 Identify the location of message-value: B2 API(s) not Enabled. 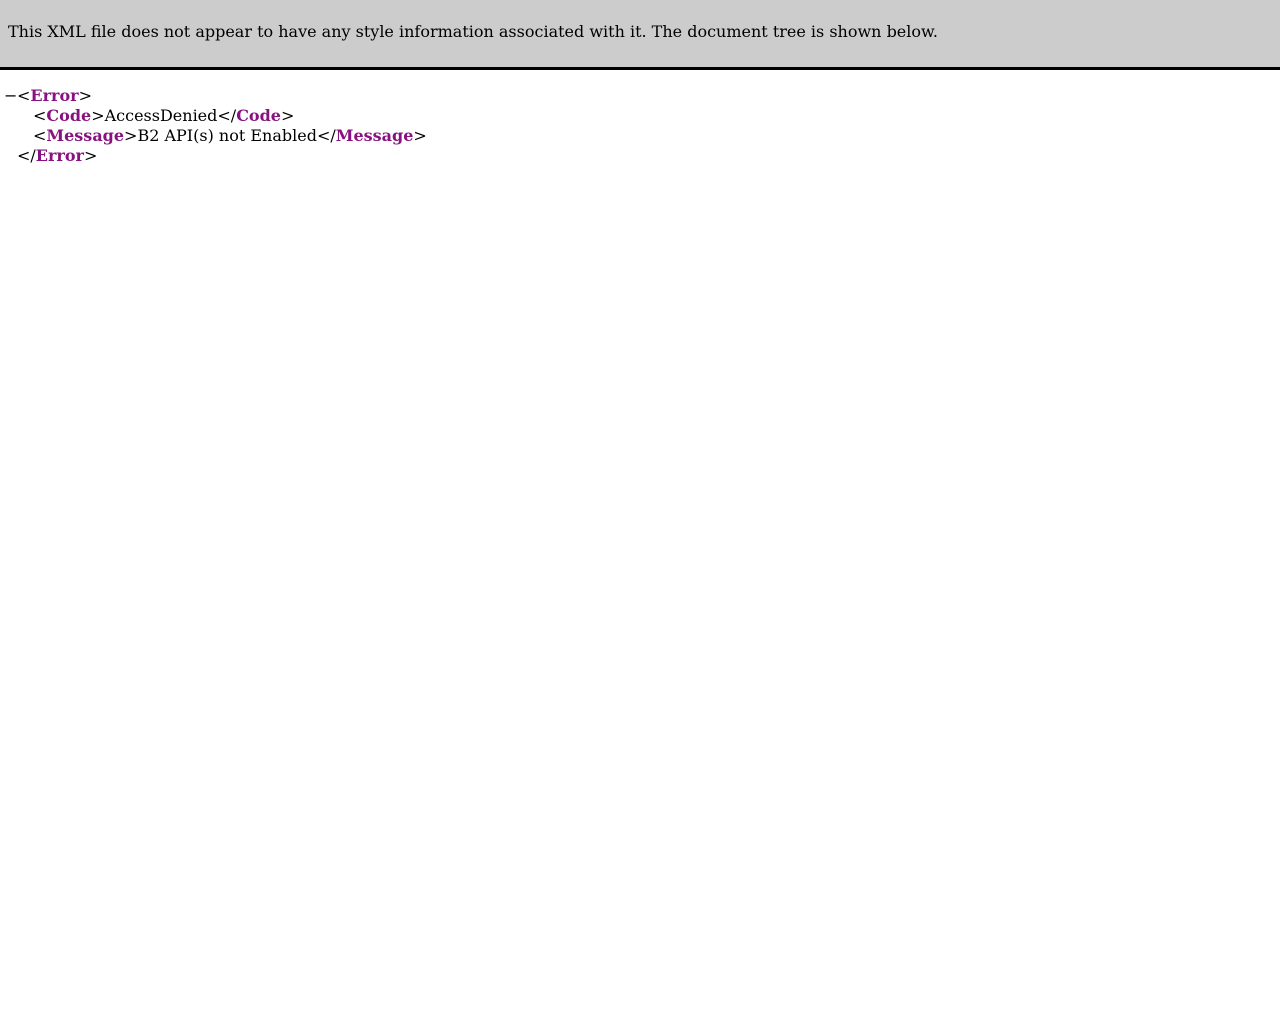
(227, 135).